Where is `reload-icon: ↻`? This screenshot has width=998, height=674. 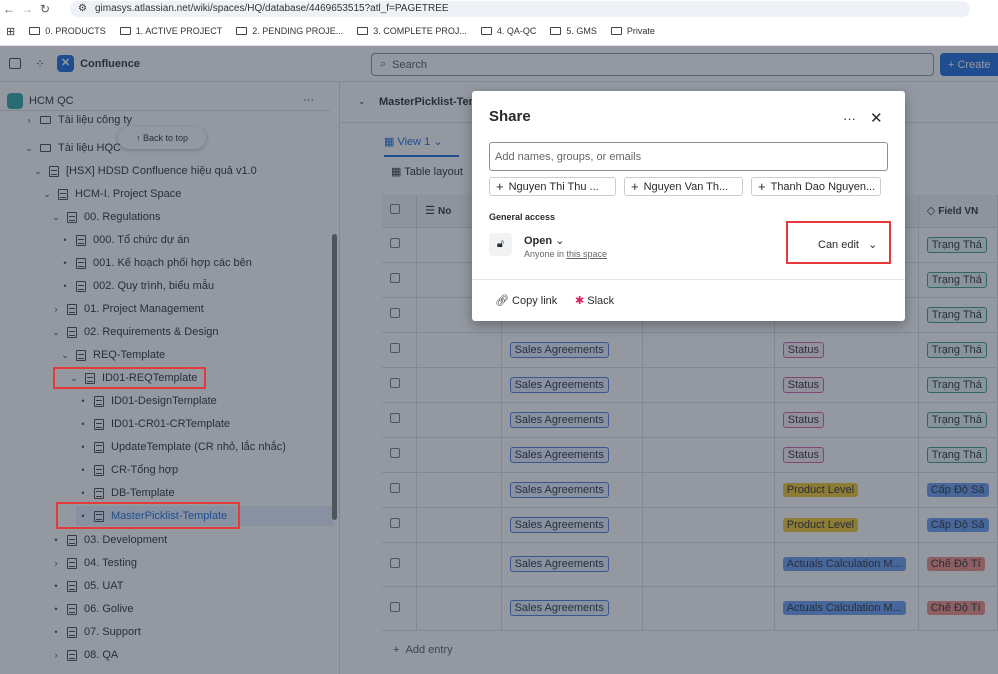 reload-icon: ↻ is located at coordinates (45, 9).